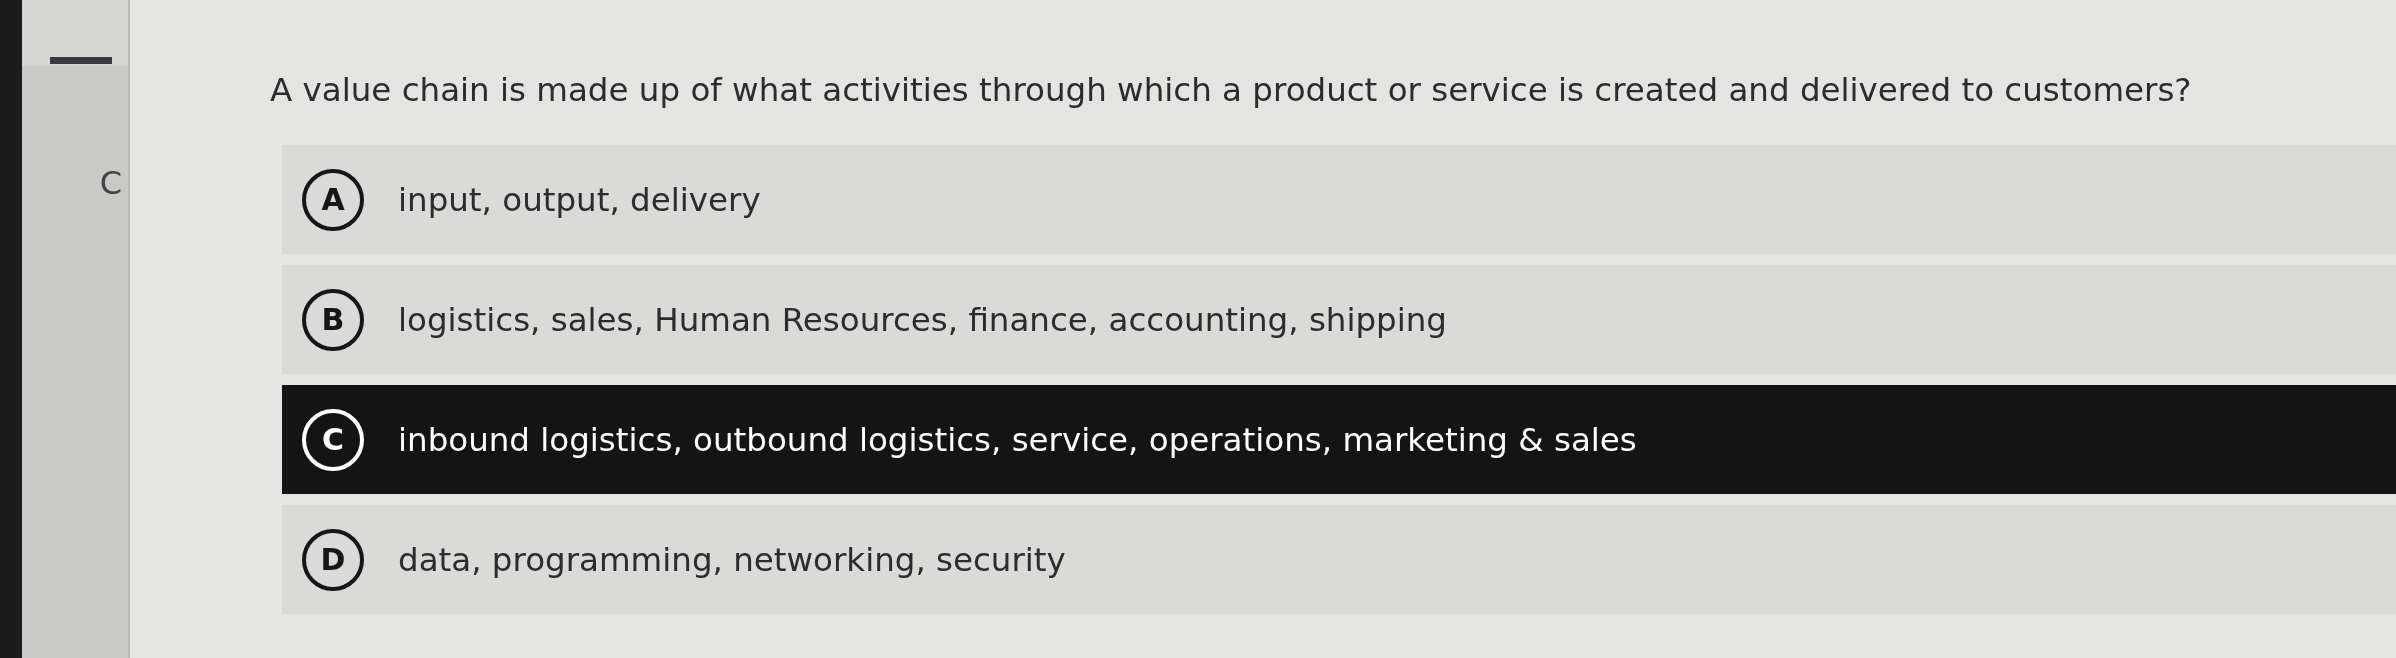 Image resolution: width=2396 pixels, height=658 pixels. I want to click on tab-underline, so click(81, 60).